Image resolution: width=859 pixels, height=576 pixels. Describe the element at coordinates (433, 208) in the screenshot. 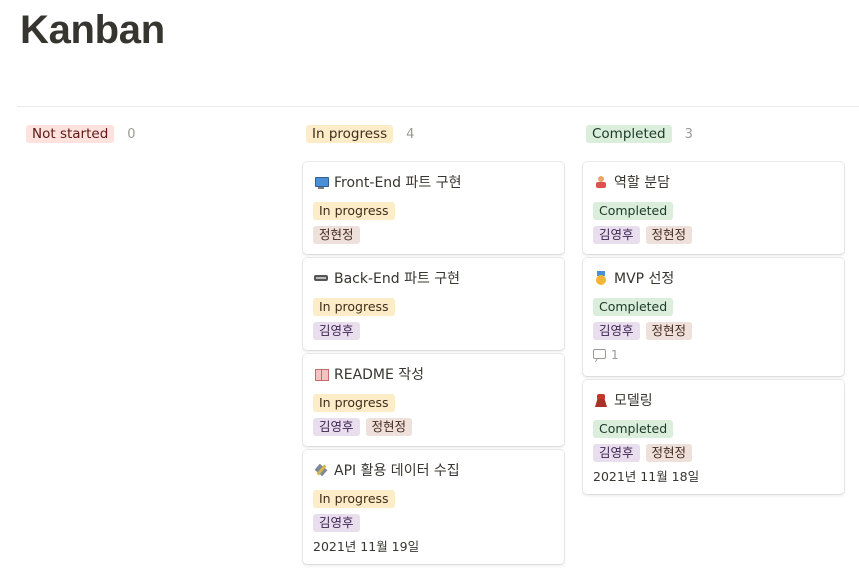

I see `kanban-card: Front-End 파트 구현 In progress 정현정` at that location.